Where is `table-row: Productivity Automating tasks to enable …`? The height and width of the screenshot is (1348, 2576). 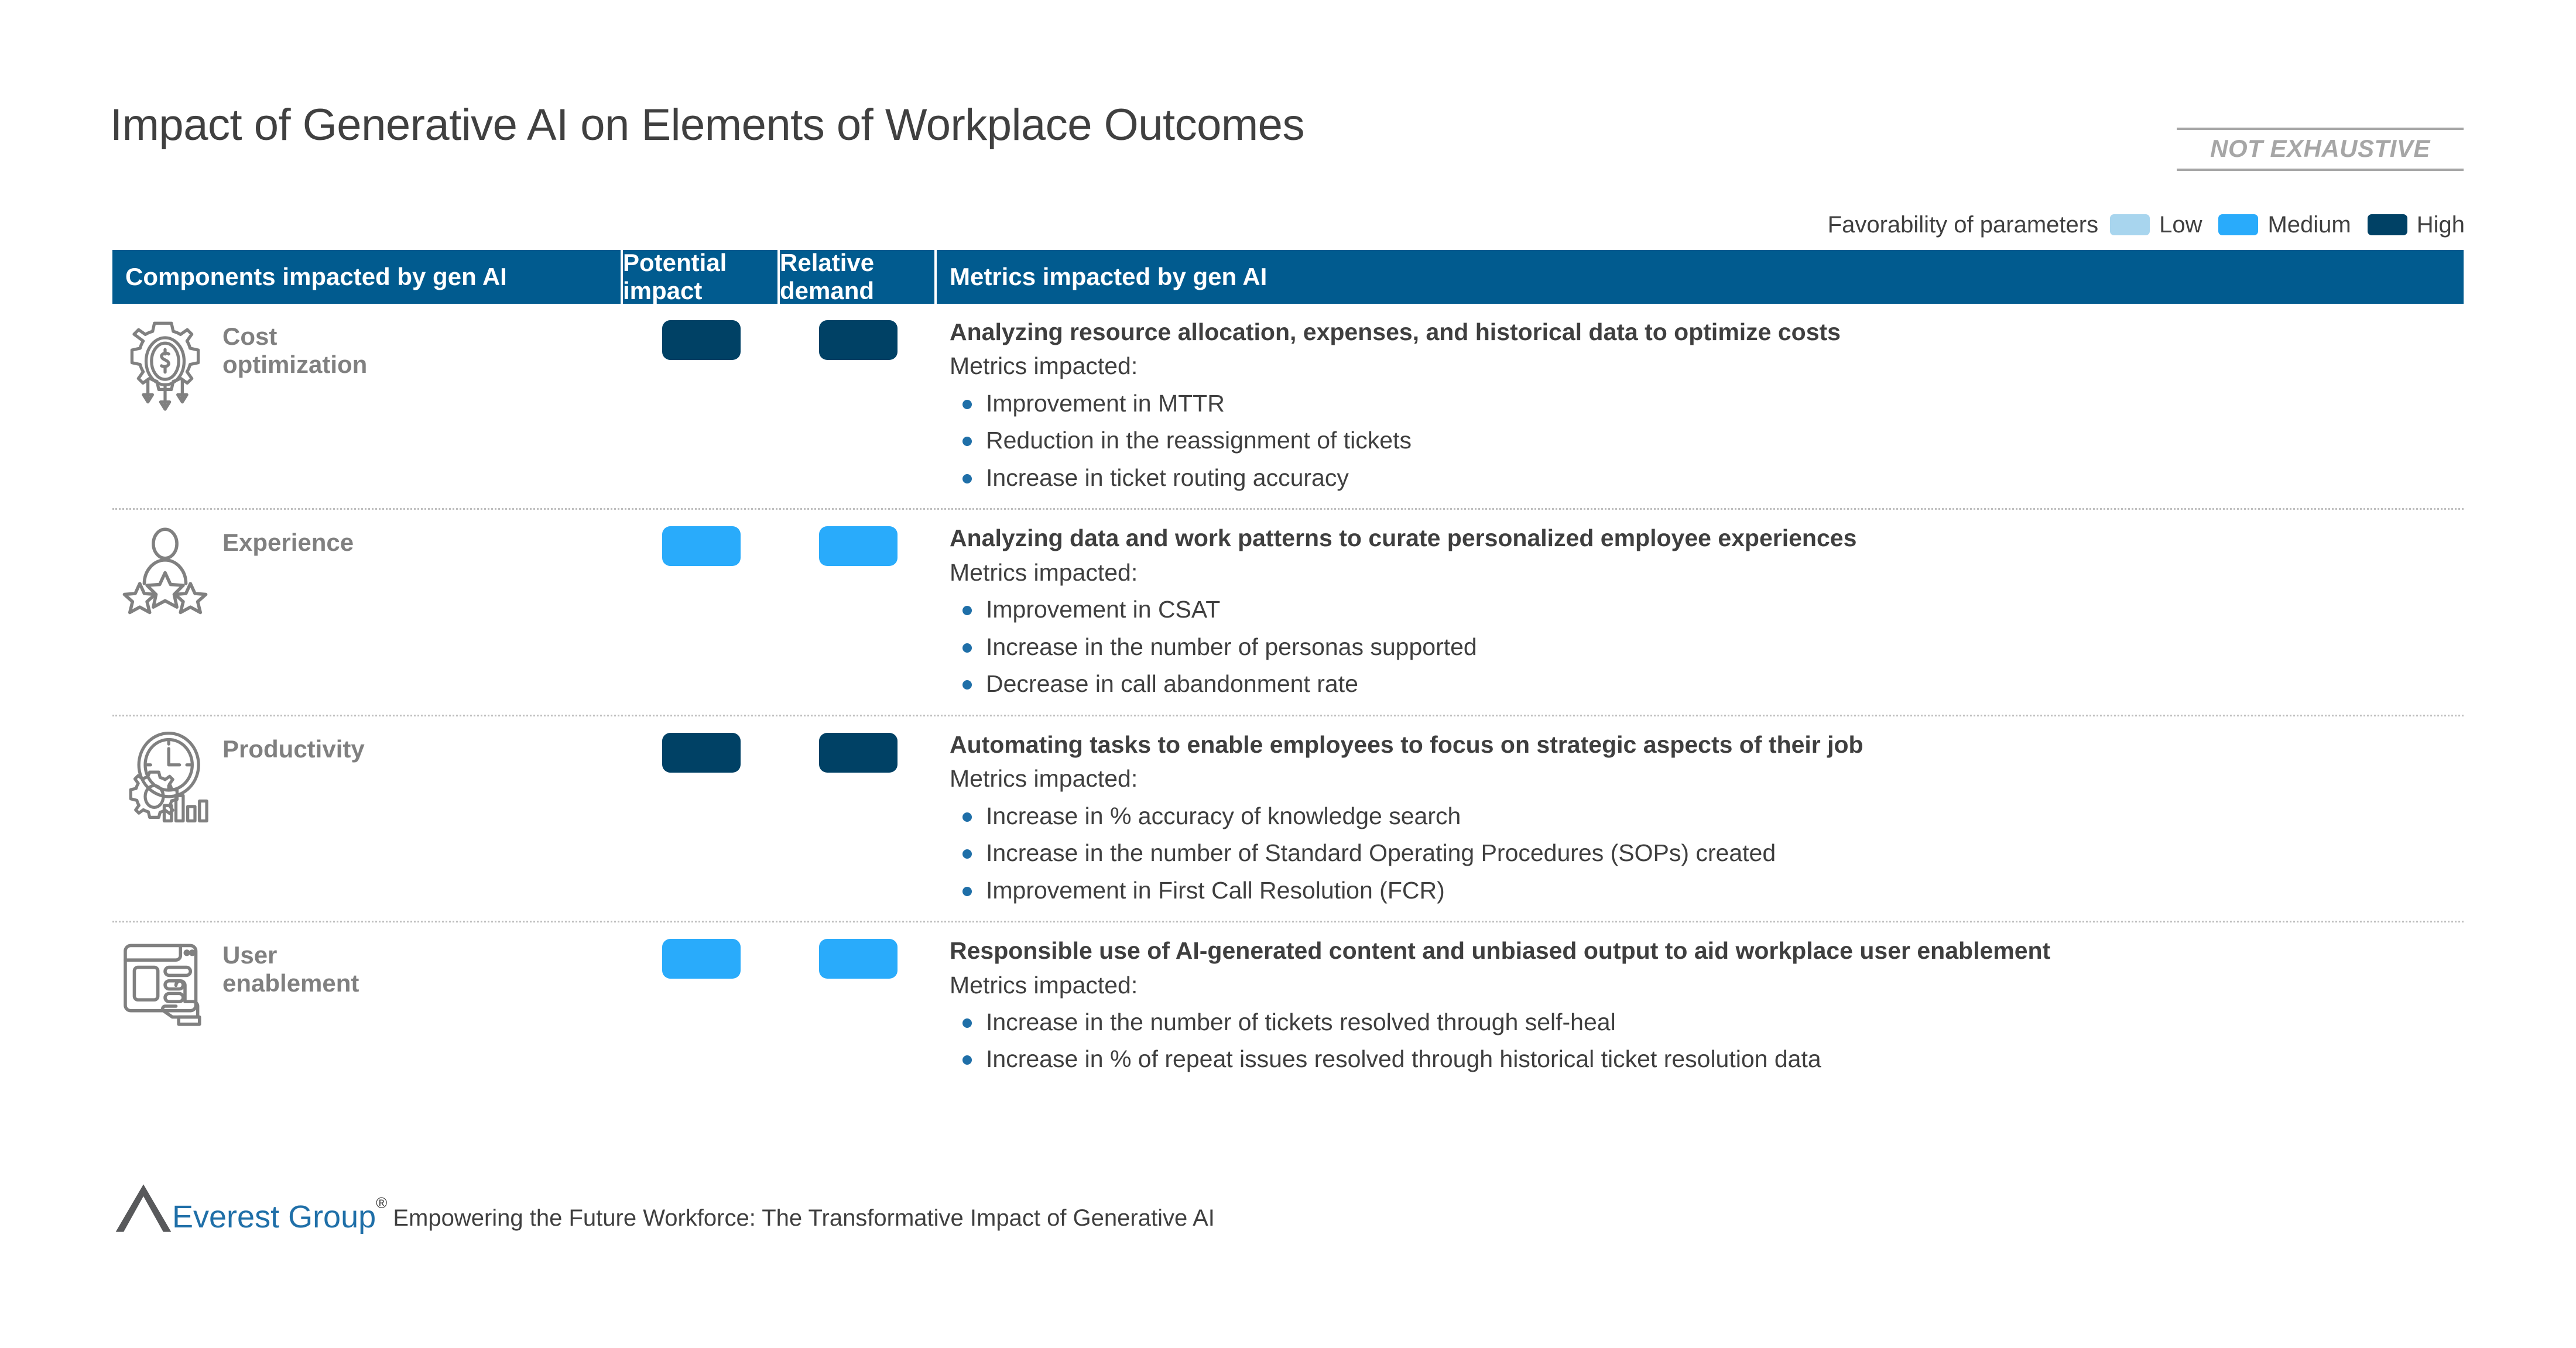
table-row: Productivity Automating tasks to enable … is located at coordinates (1288, 817).